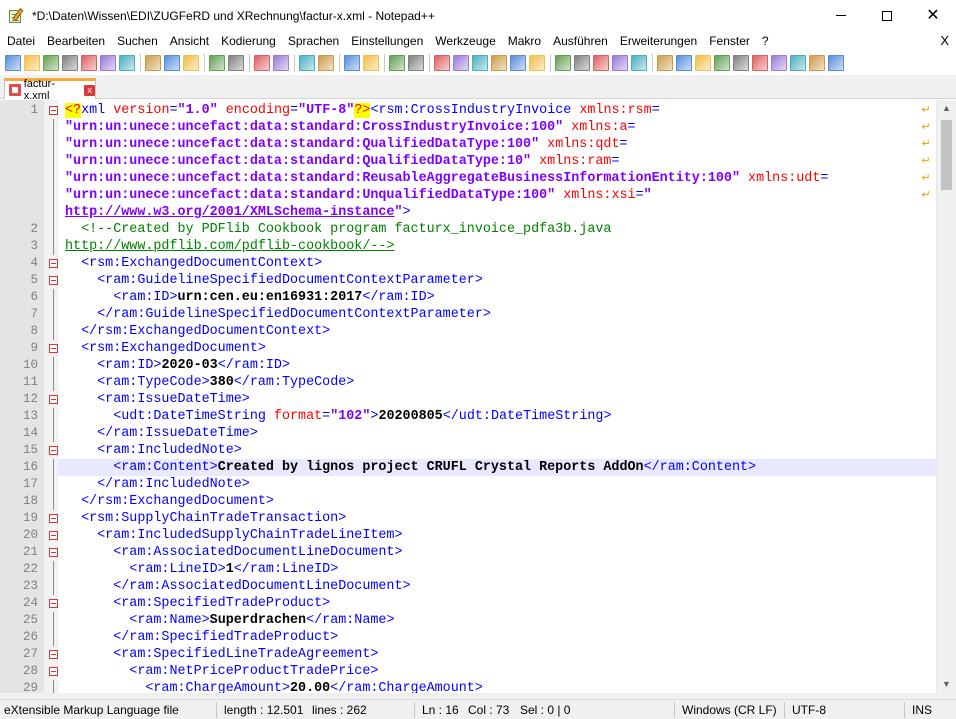  Describe the element at coordinates (817, 63) in the screenshot. I see `plugin-7-icon` at that location.